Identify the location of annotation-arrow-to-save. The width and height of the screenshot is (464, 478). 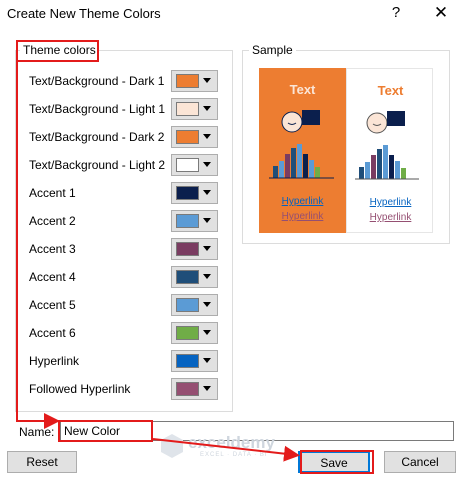
(226, 450).